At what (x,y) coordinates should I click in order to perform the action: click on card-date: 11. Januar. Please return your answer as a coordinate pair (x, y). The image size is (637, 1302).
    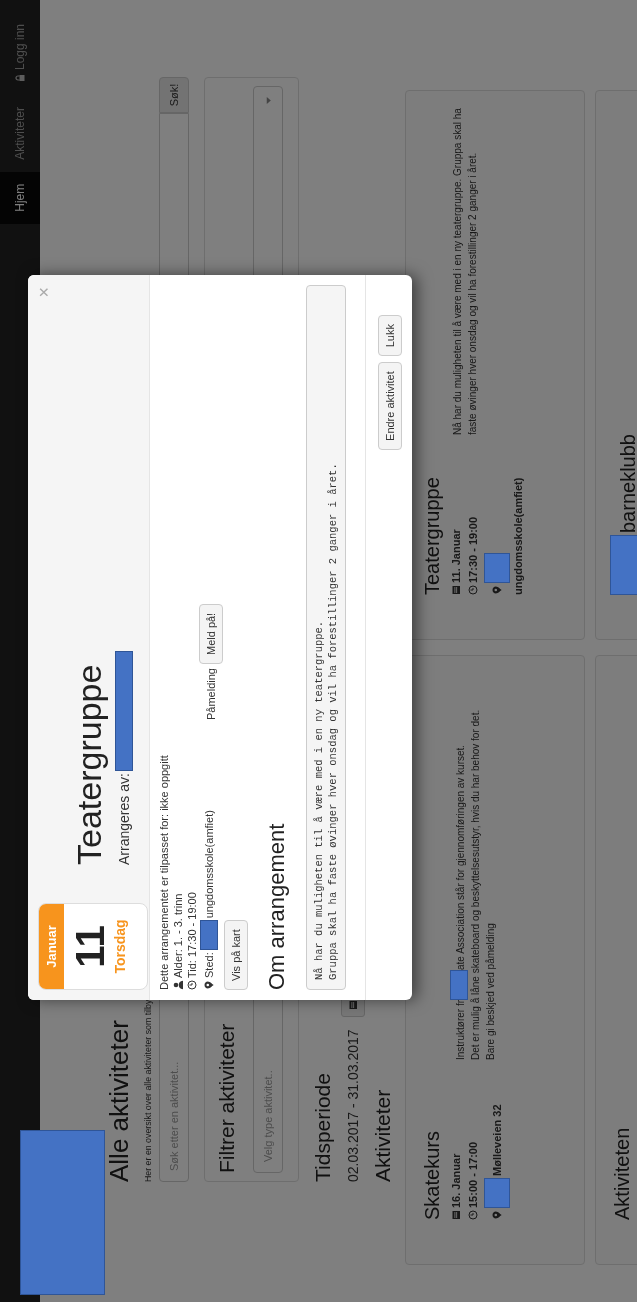
    Looking at the image, I should click on (456, 556).